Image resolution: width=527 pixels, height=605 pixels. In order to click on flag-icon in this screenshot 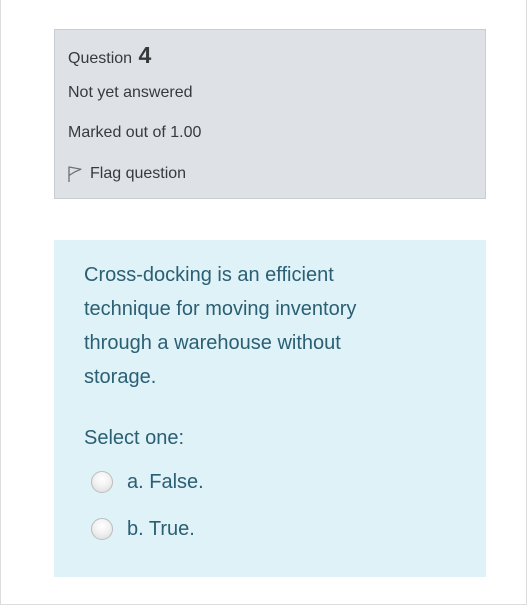, I will do `click(75, 174)`.